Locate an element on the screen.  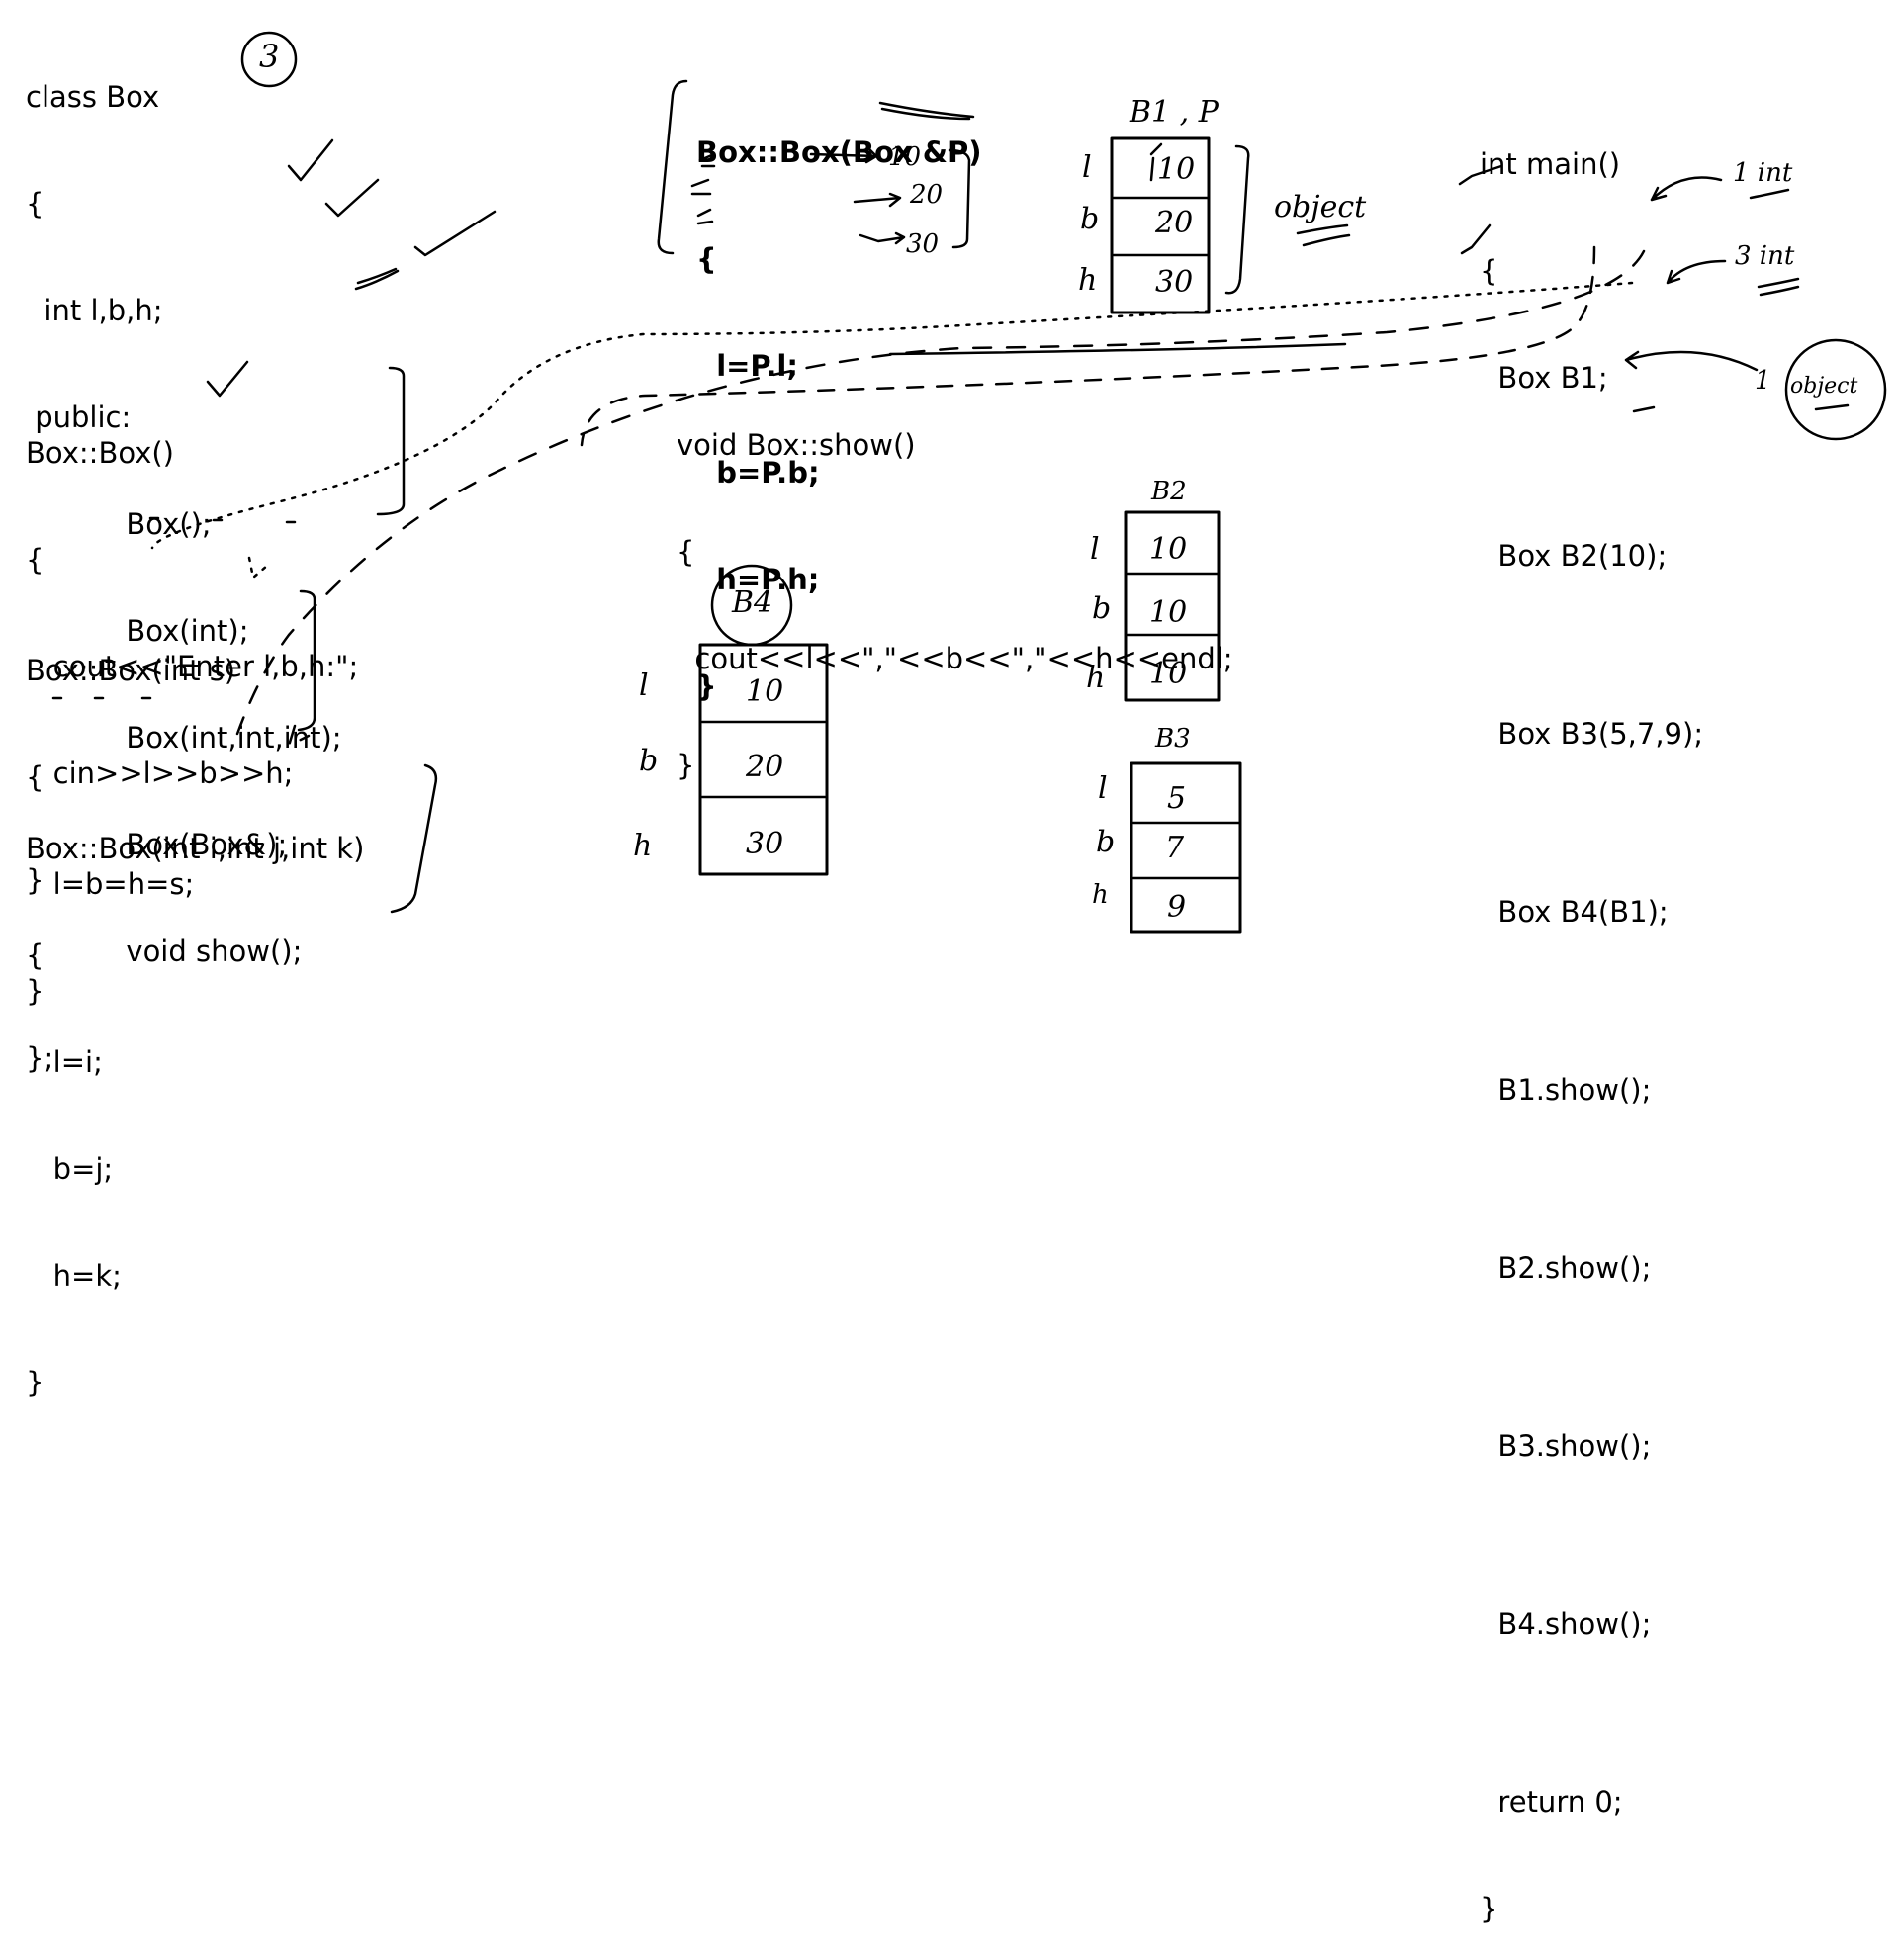
code-line: void Box::show() is located at coordinates (796, 445).